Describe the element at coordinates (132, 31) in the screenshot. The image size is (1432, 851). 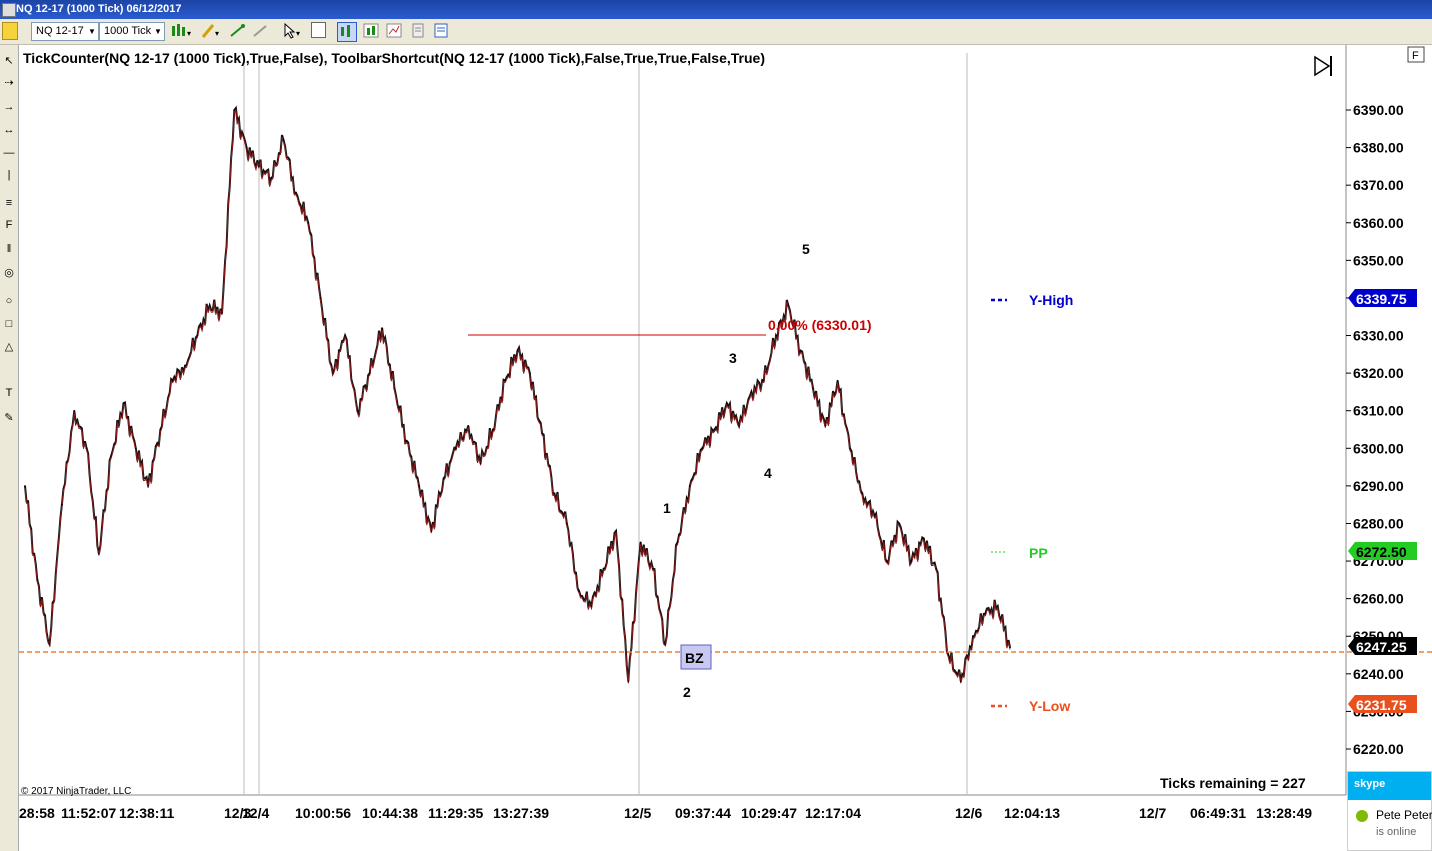
I see `interval-select: 1000 Tick ▼` at that location.